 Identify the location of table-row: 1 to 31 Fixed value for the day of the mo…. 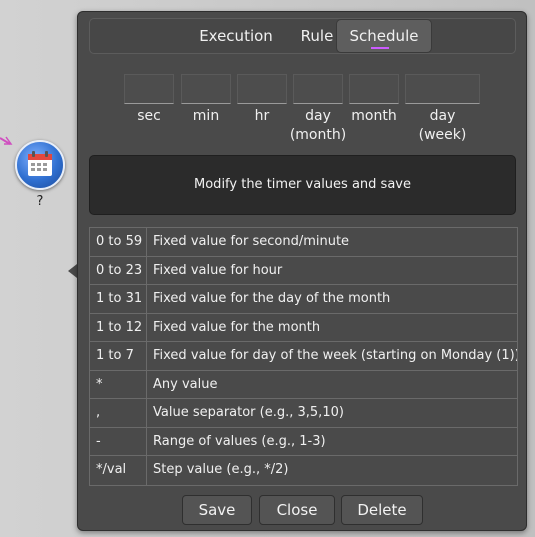
(303, 299).